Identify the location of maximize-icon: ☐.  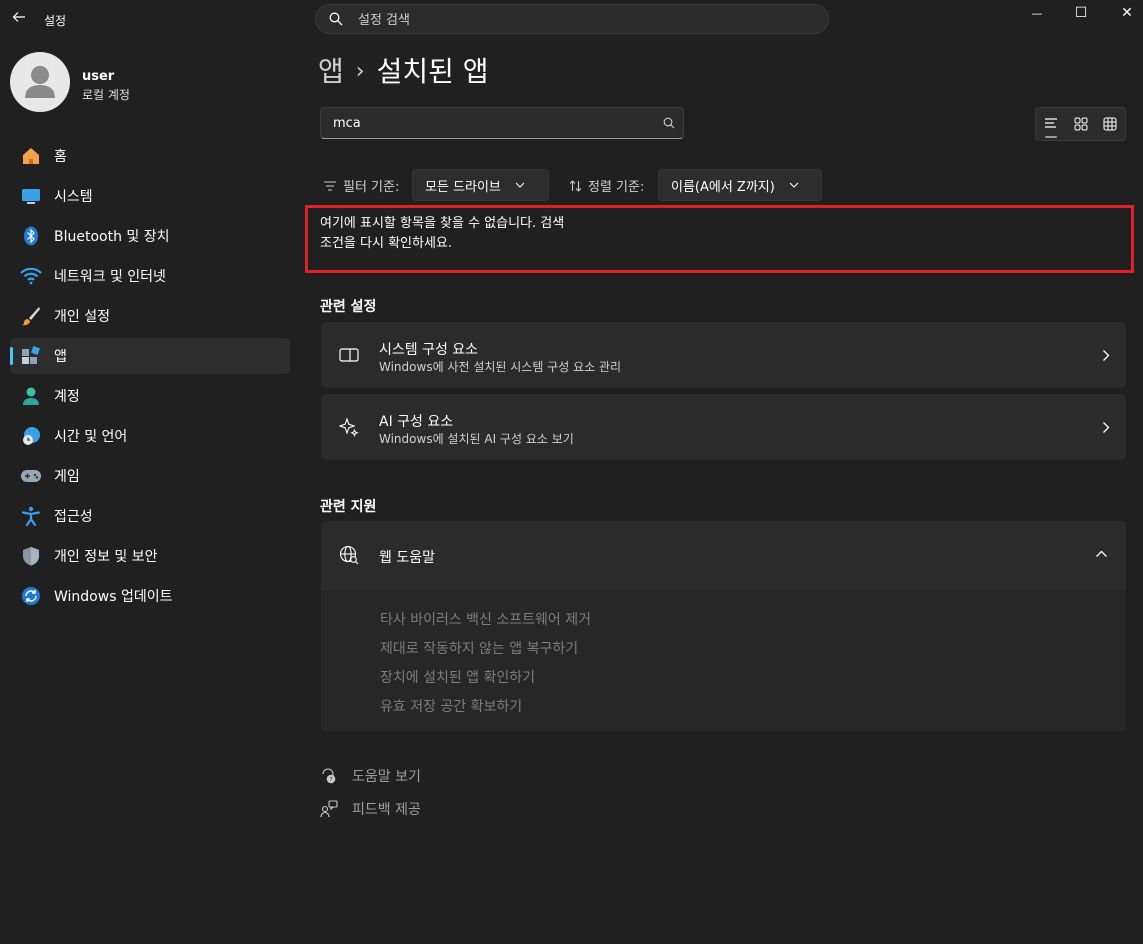
(1081, 13).